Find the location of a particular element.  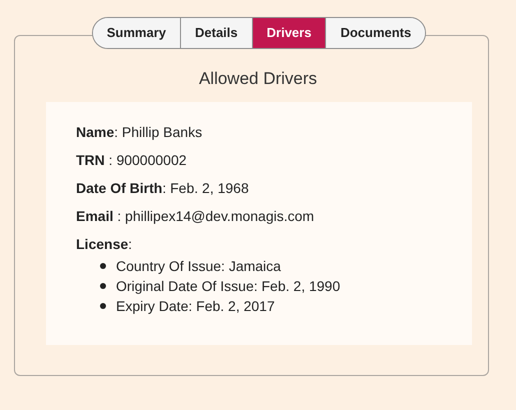

driver-field: Email : phillipex14@dev.monagis.com is located at coordinates (274, 215).